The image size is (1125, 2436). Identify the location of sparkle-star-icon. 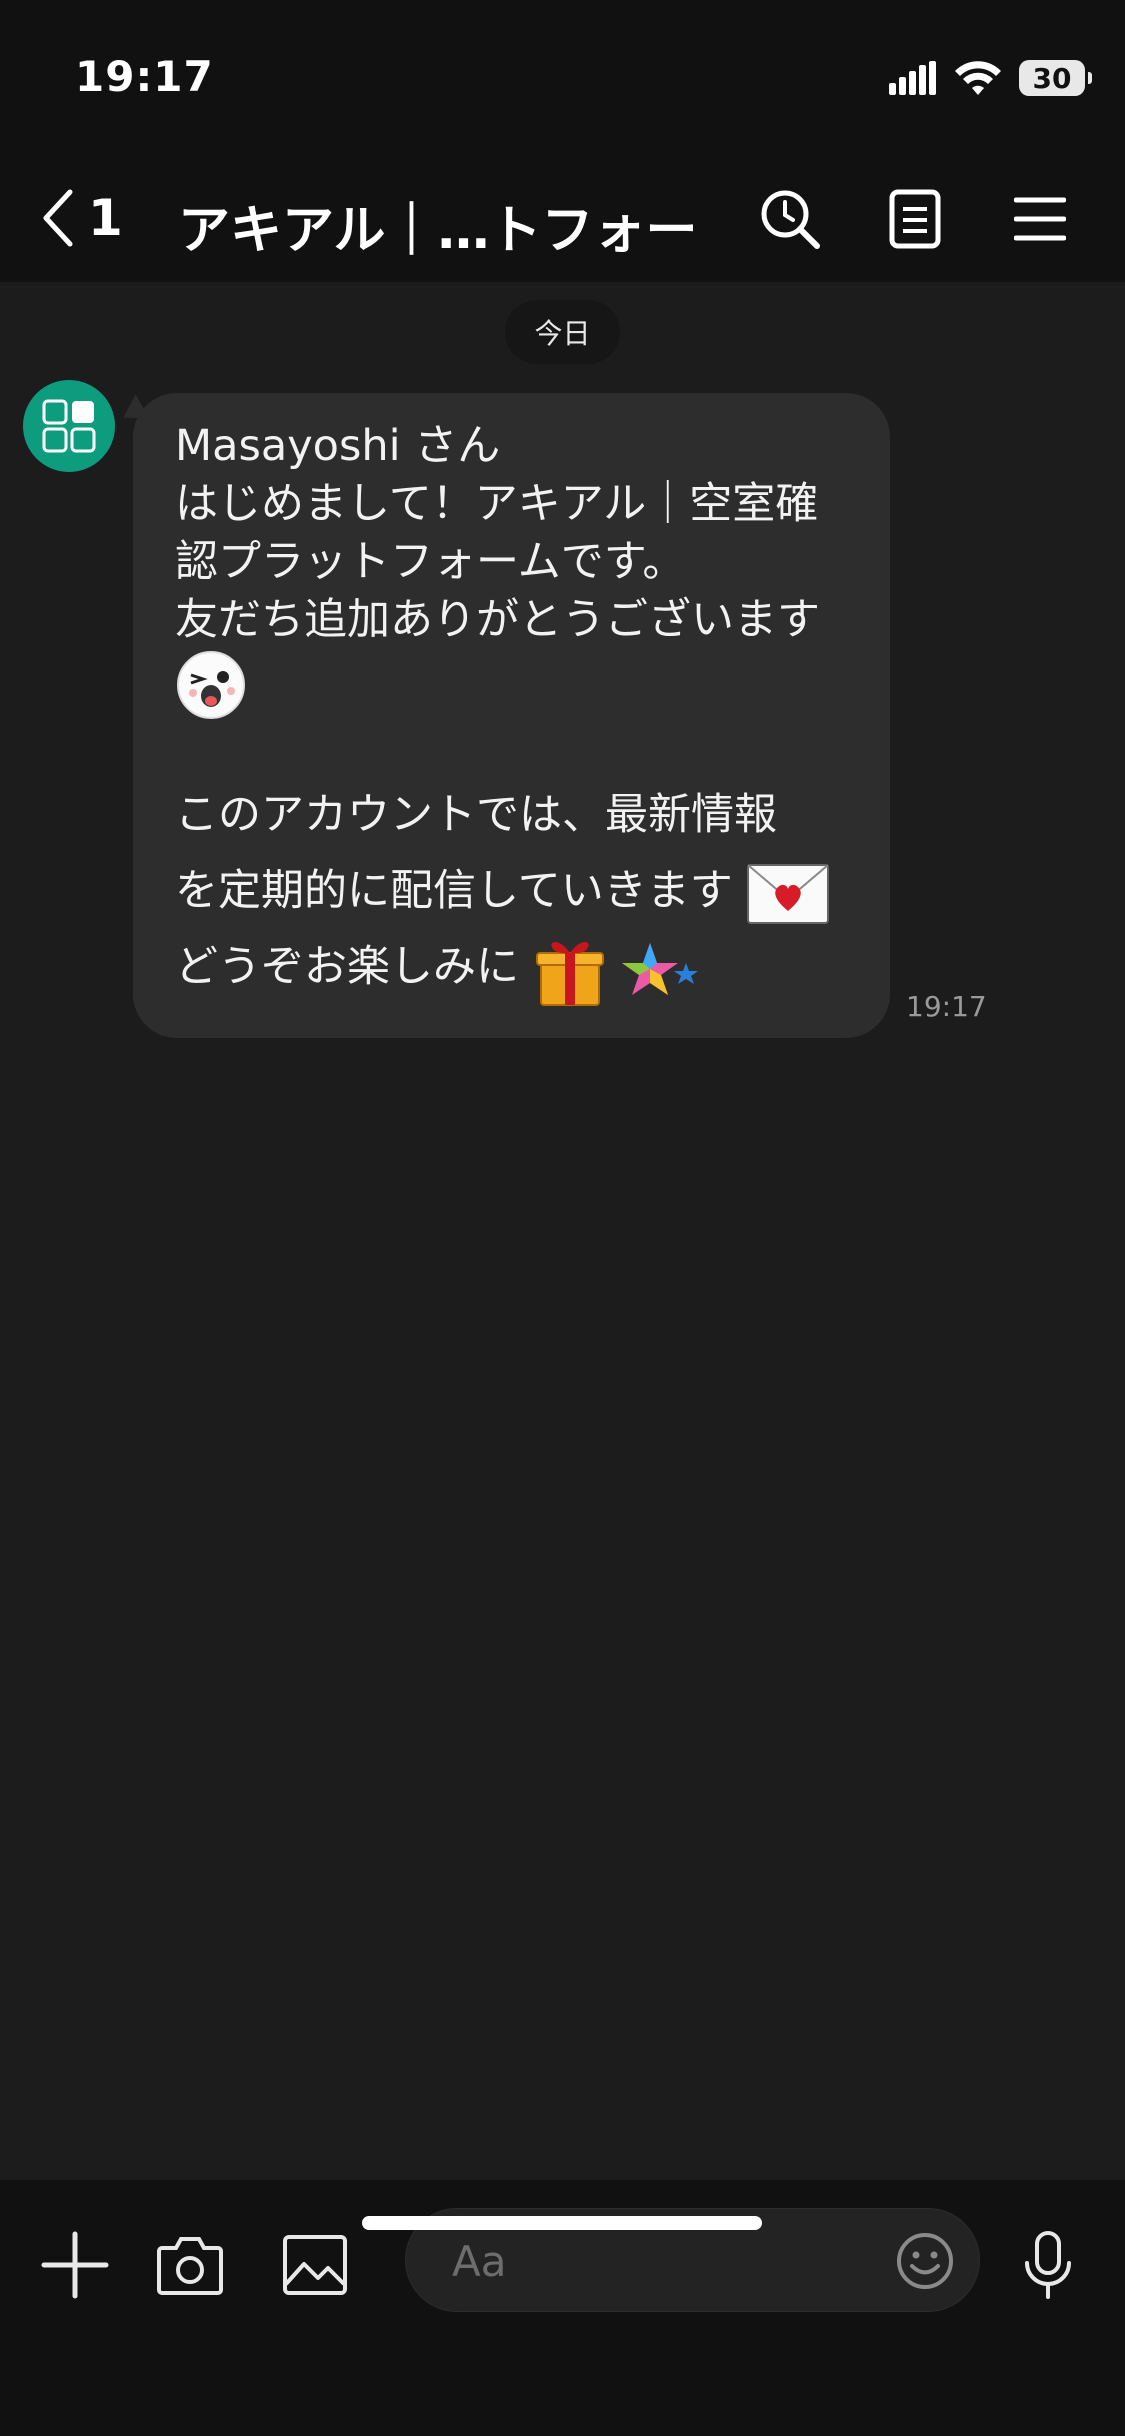
(660, 968).